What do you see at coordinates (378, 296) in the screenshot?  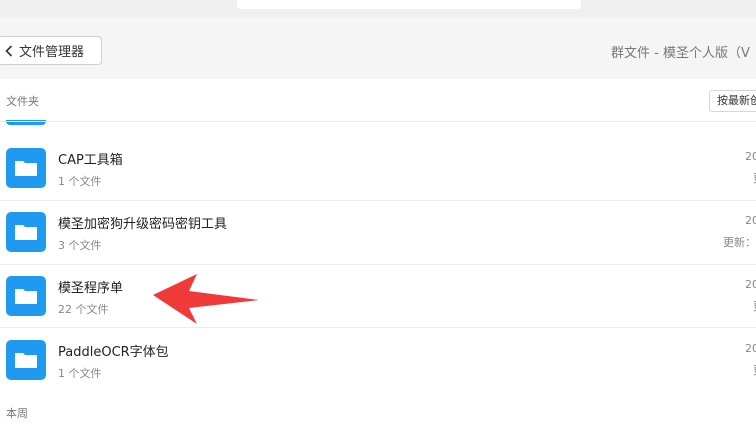 I see `folder-row-program-sheet: 模圣程序单 22 个文件 20 更` at bounding box center [378, 296].